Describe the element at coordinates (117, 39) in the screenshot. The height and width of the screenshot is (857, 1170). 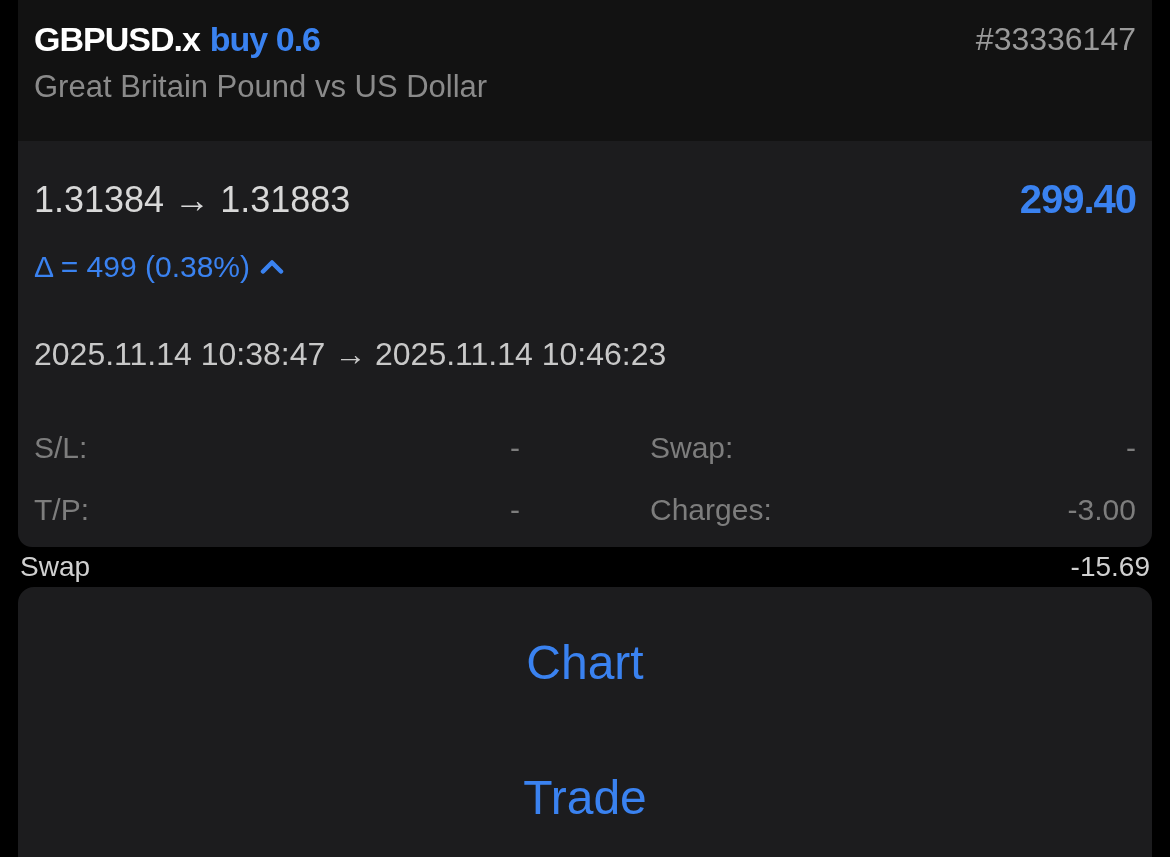
I see `symbol: GBPUSD.x` at that location.